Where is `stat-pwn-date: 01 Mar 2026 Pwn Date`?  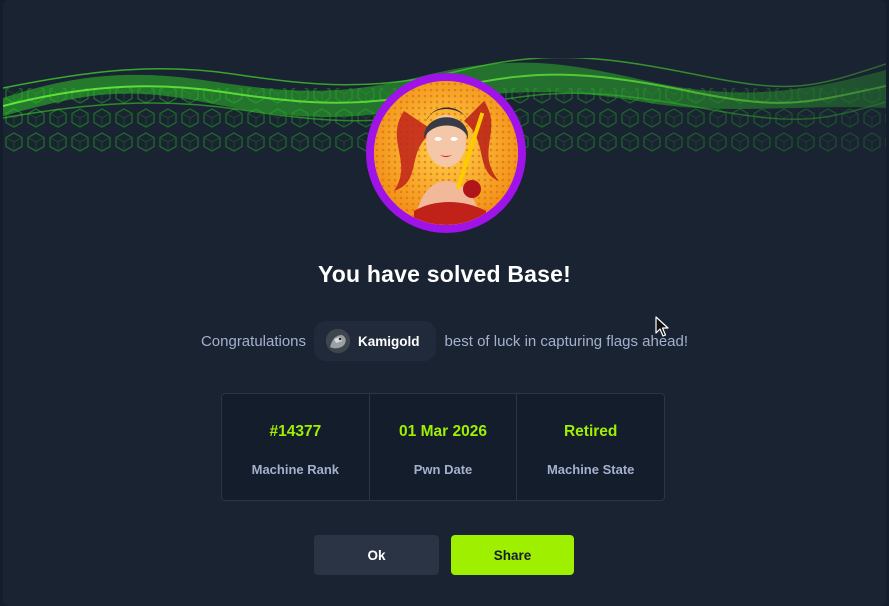 stat-pwn-date: 01 Mar 2026 Pwn Date is located at coordinates (444, 447).